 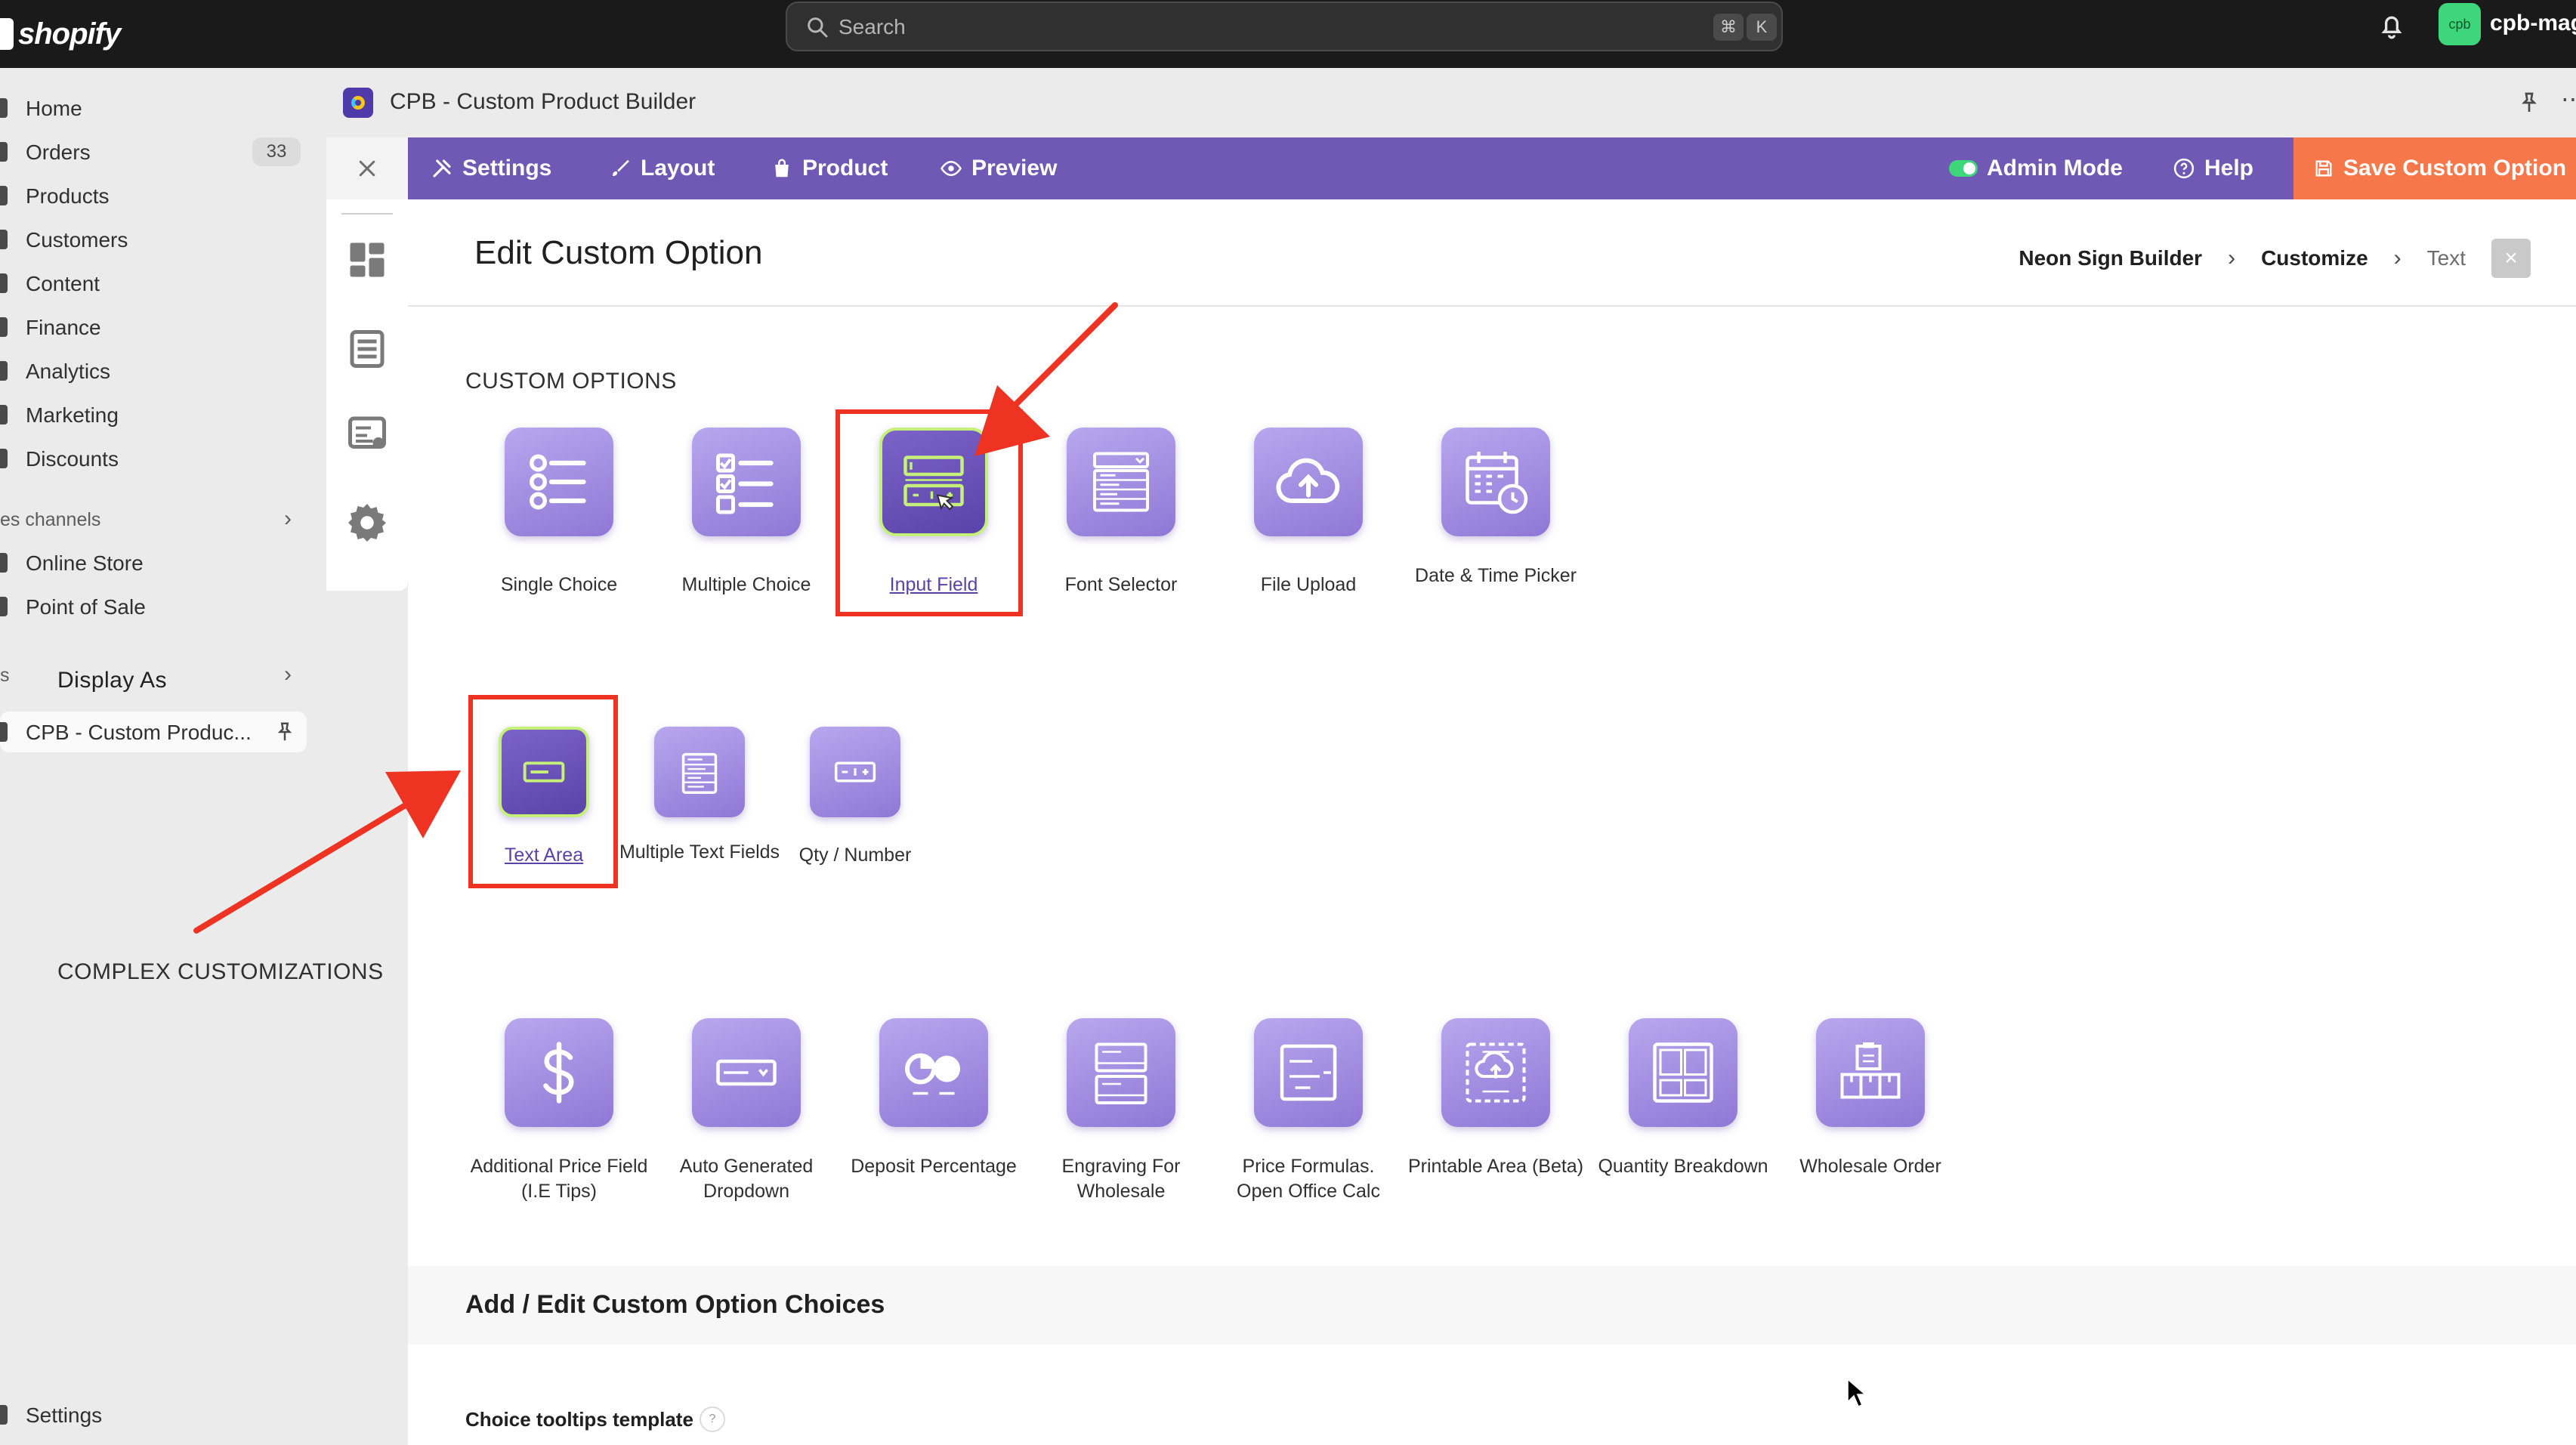 I want to click on toolbar-layout-button: Layout, so click(x=662, y=168).